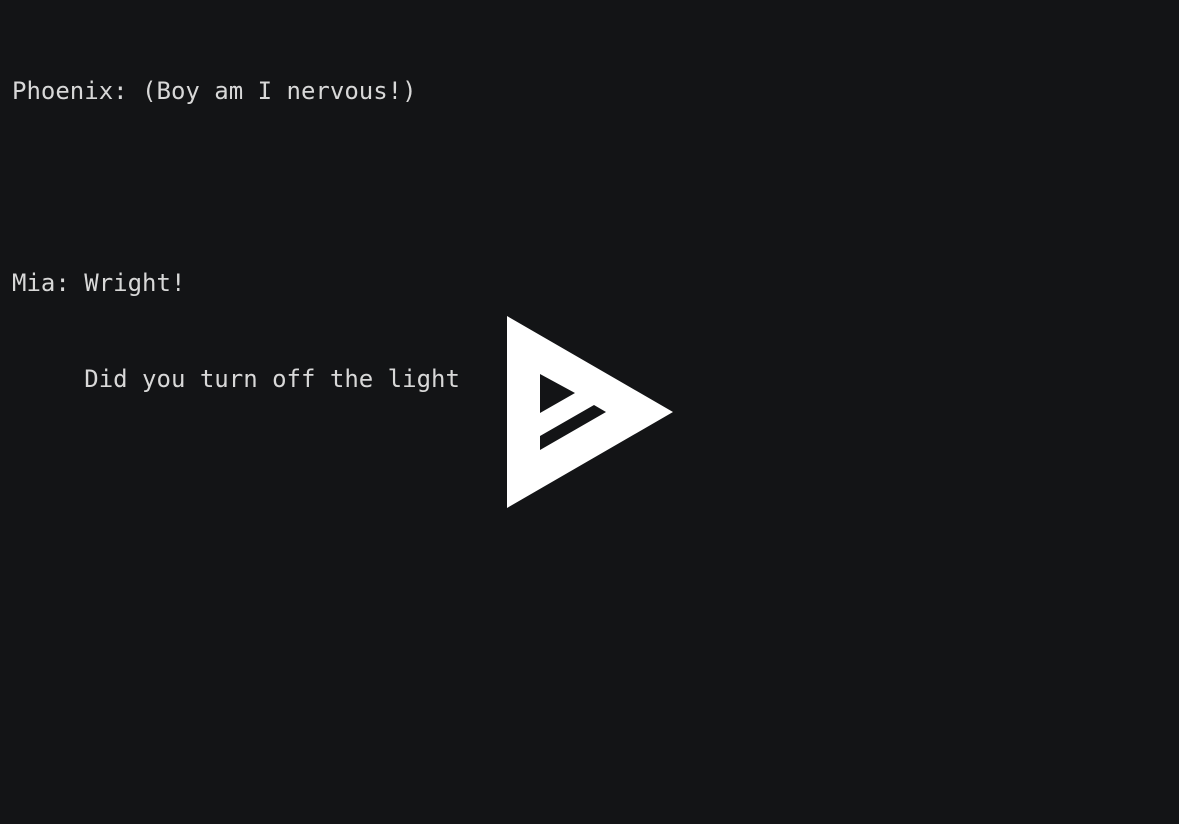 The height and width of the screenshot is (824, 1179). Describe the element at coordinates (214, 91) in the screenshot. I see `dialogue-line-phoenix: Phoenix: (Boy am I nervous!)` at that location.